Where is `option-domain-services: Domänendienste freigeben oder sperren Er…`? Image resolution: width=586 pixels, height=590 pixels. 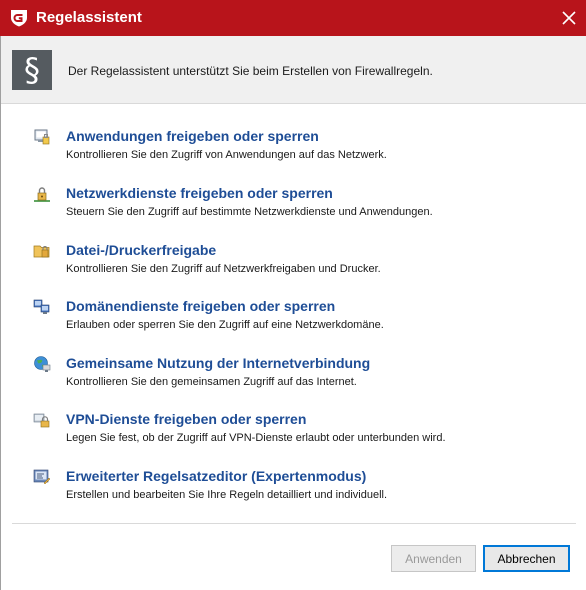
option-domain-services: Domänendienste freigeben oder sperren Er… is located at coordinates (281, 318).